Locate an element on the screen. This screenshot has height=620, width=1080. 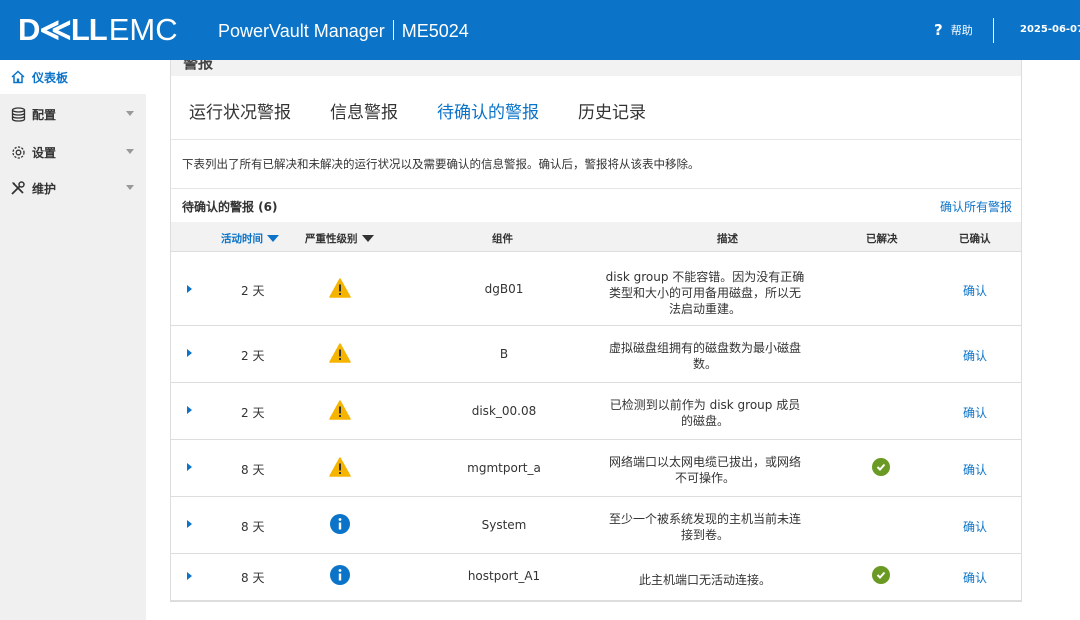
date-display: 2025-06-07 is located at coordinates (1050, 29).